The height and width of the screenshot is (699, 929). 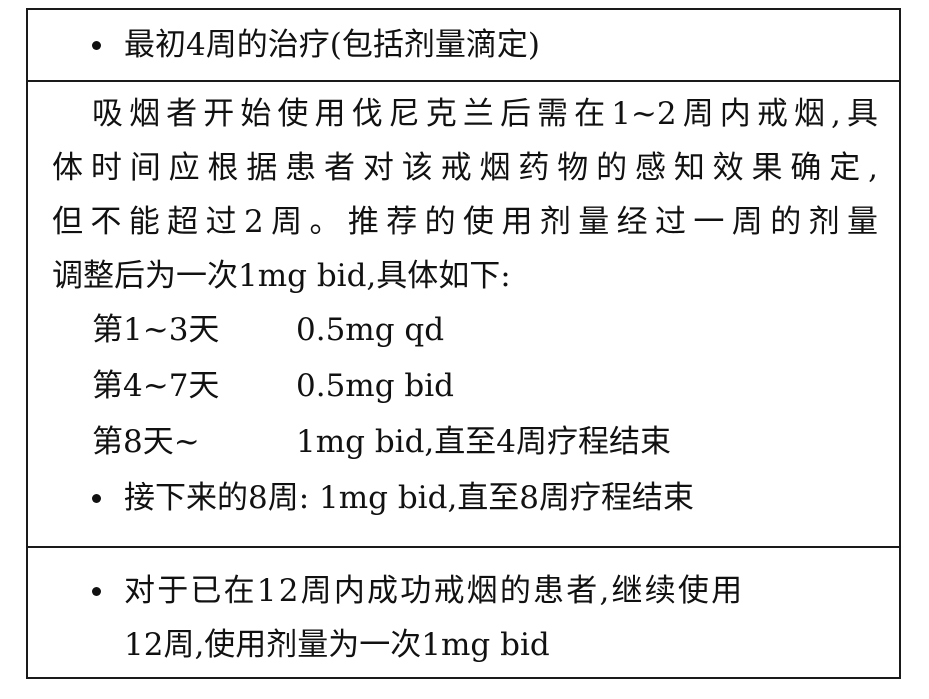 I want to click on dose-value: 1mg bid,直至4周疗程结束, so click(x=483, y=442).